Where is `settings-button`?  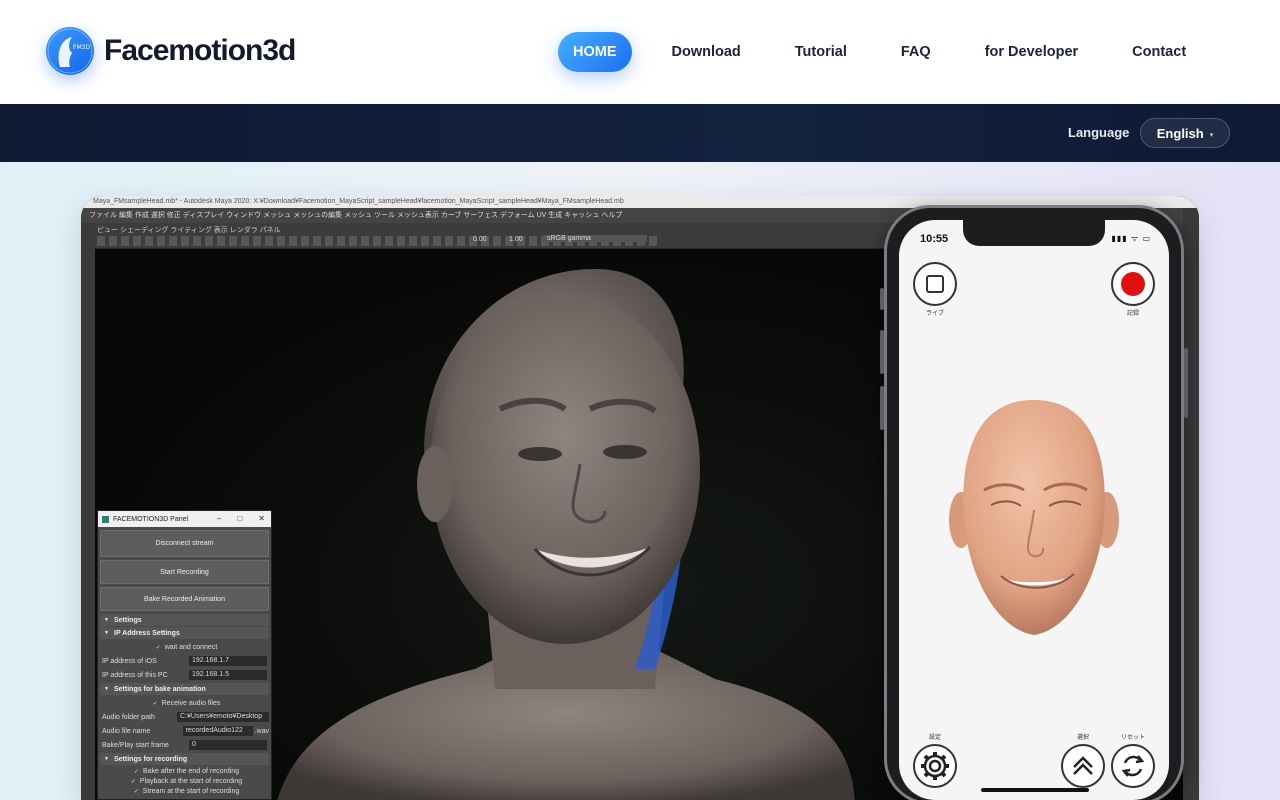
settings-button is located at coordinates (935, 766).